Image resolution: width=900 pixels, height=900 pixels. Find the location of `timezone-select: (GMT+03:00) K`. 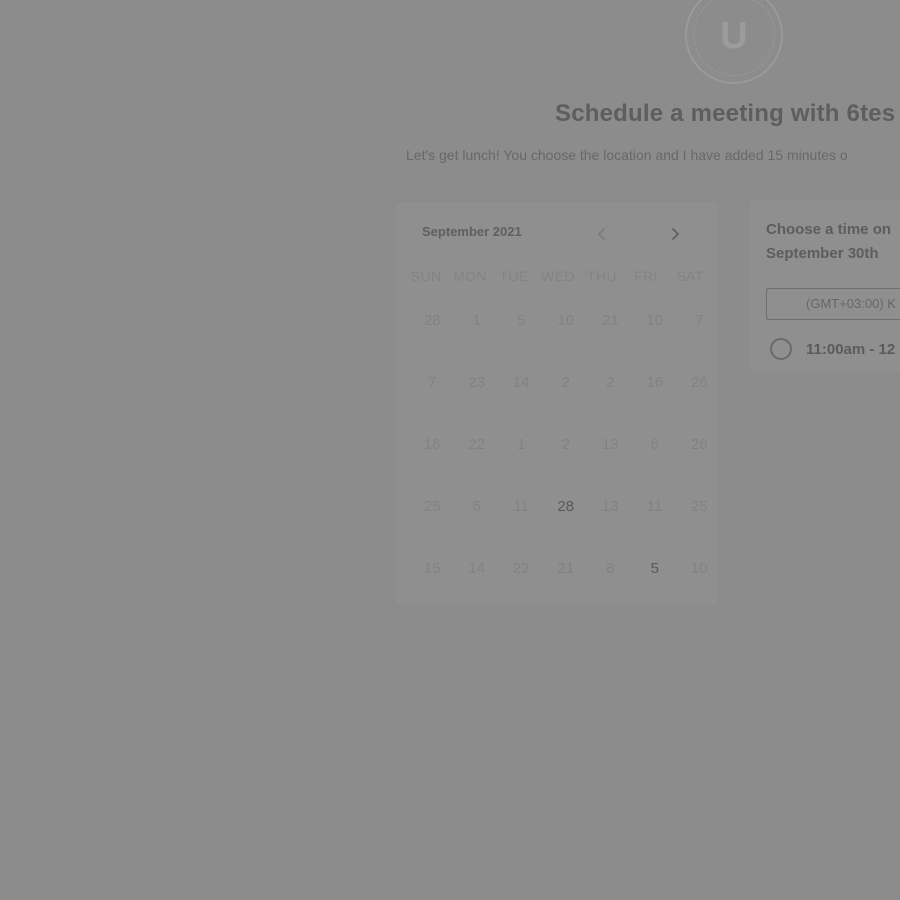

timezone-select: (GMT+03:00) K is located at coordinates (833, 304).